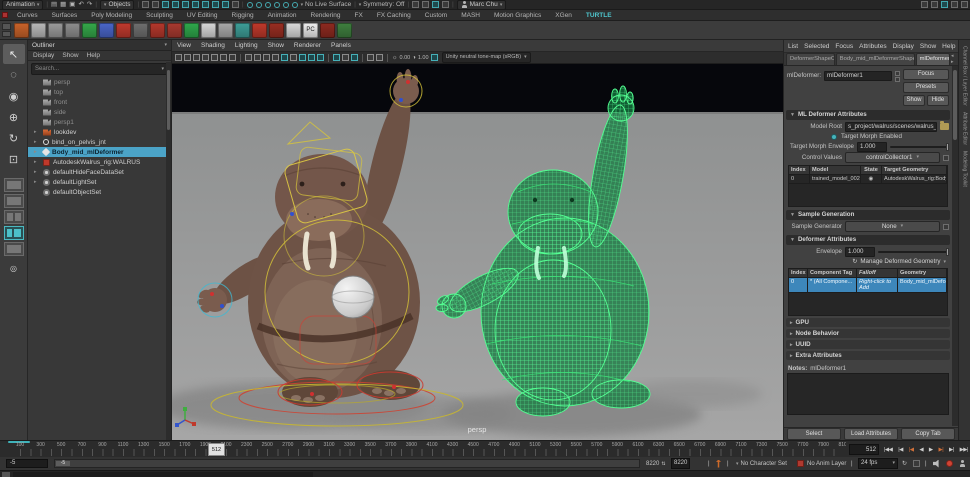 The width and height of the screenshot is (970, 477). I want to click on outliner-item-autodeskwalrus-rig-walrus: ▸ AutodeskWalrus_rig:WALRUS, so click(99, 162).